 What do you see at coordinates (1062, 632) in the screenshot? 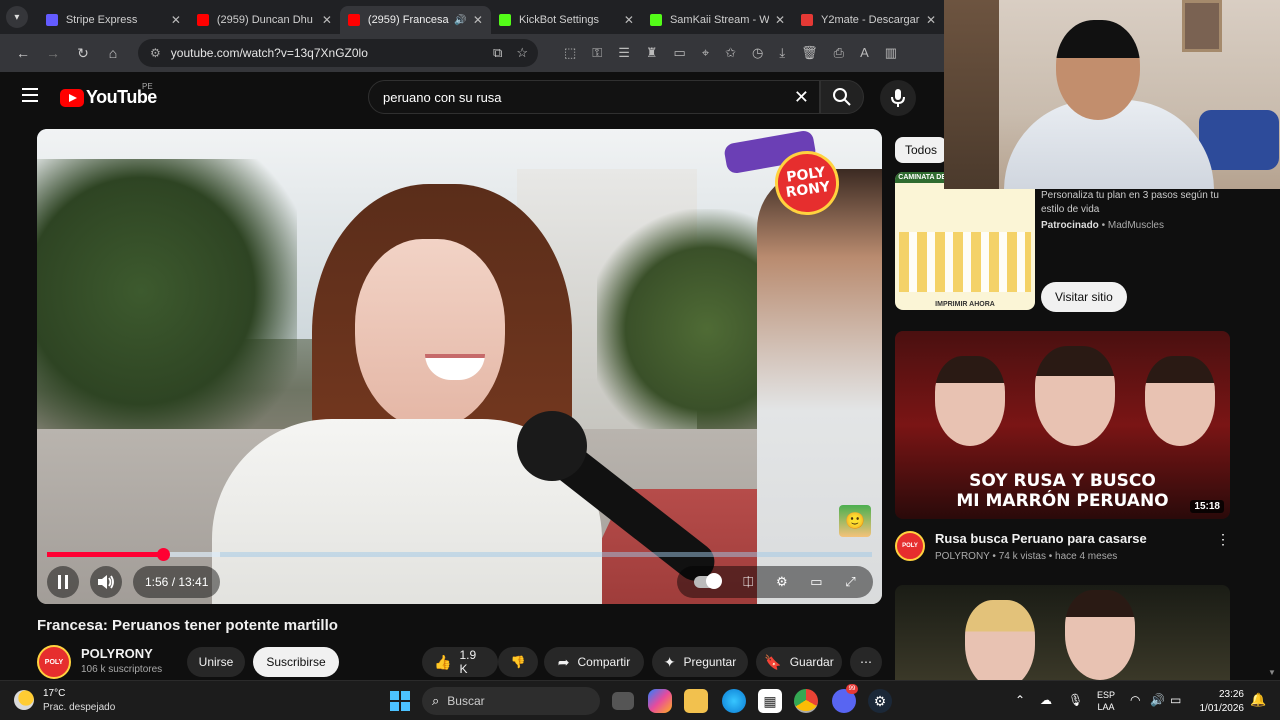
I see `recommendation-thumbnail` at bounding box center [1062, 632].